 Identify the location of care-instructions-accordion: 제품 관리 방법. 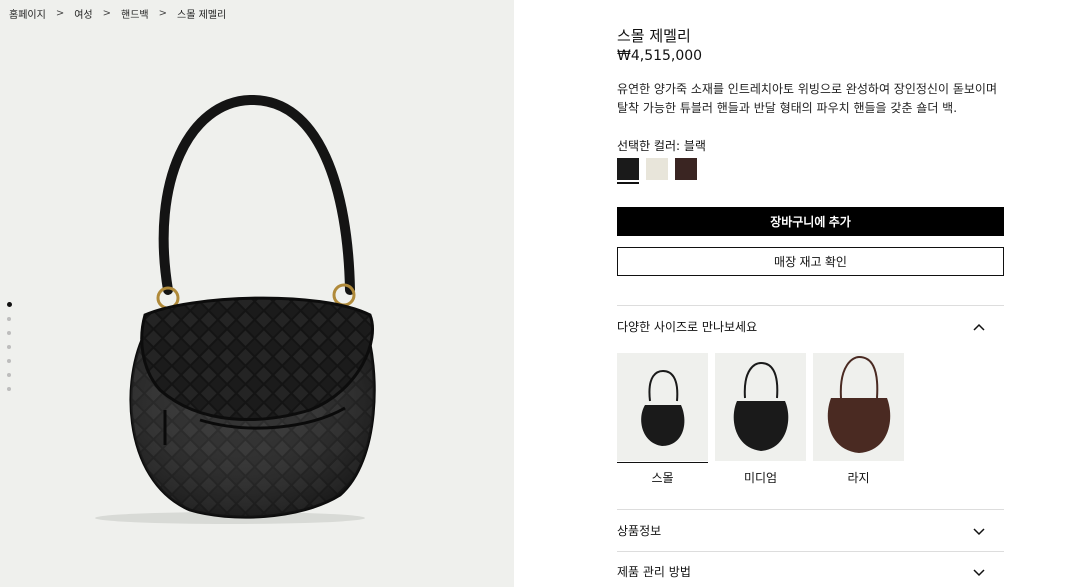
(810, 569).